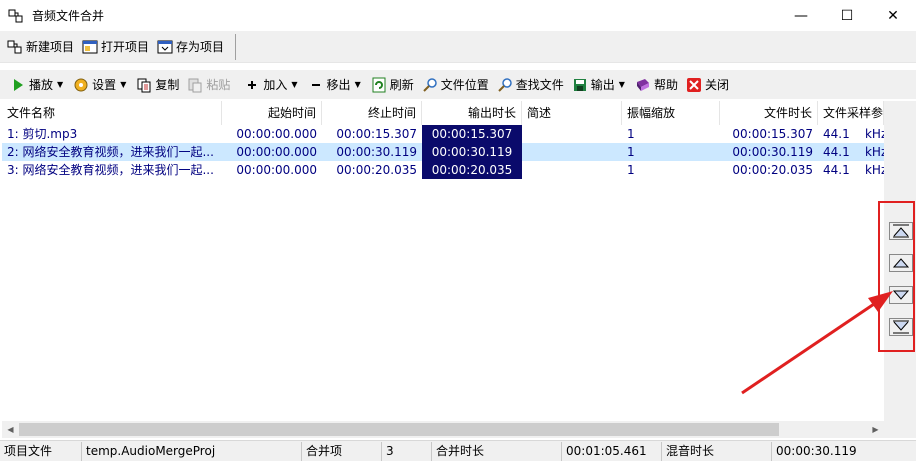 This screenshot has width=916, height=461. I want to click on sample-rate-value: 44.1, so click(836, 134).